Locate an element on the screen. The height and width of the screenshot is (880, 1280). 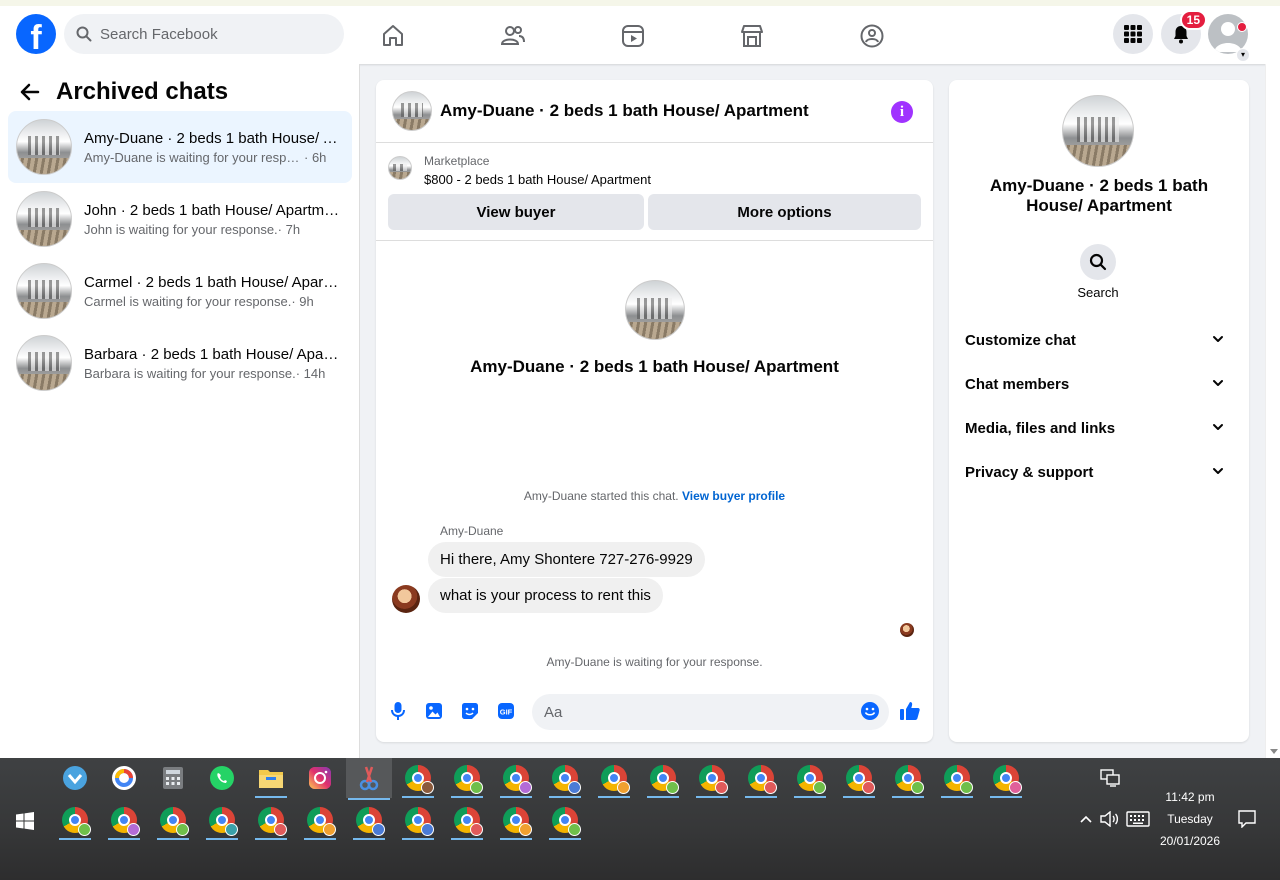
chat-time: · 14h is located at coordinates (310, 373).